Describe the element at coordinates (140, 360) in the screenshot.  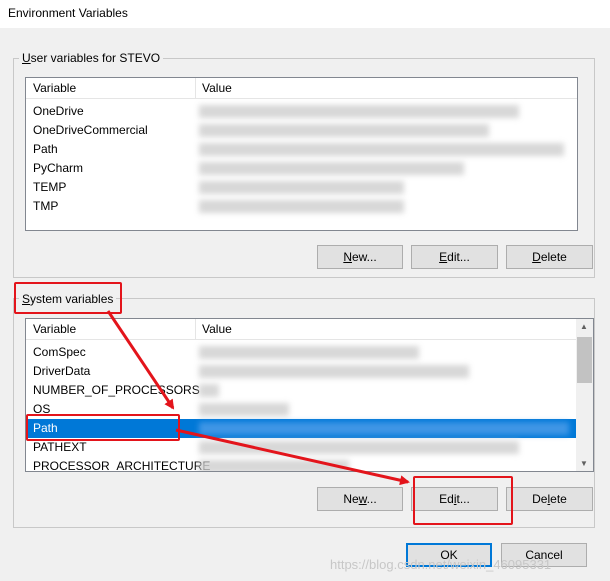
I see `arrow-to-path-row` at that location.